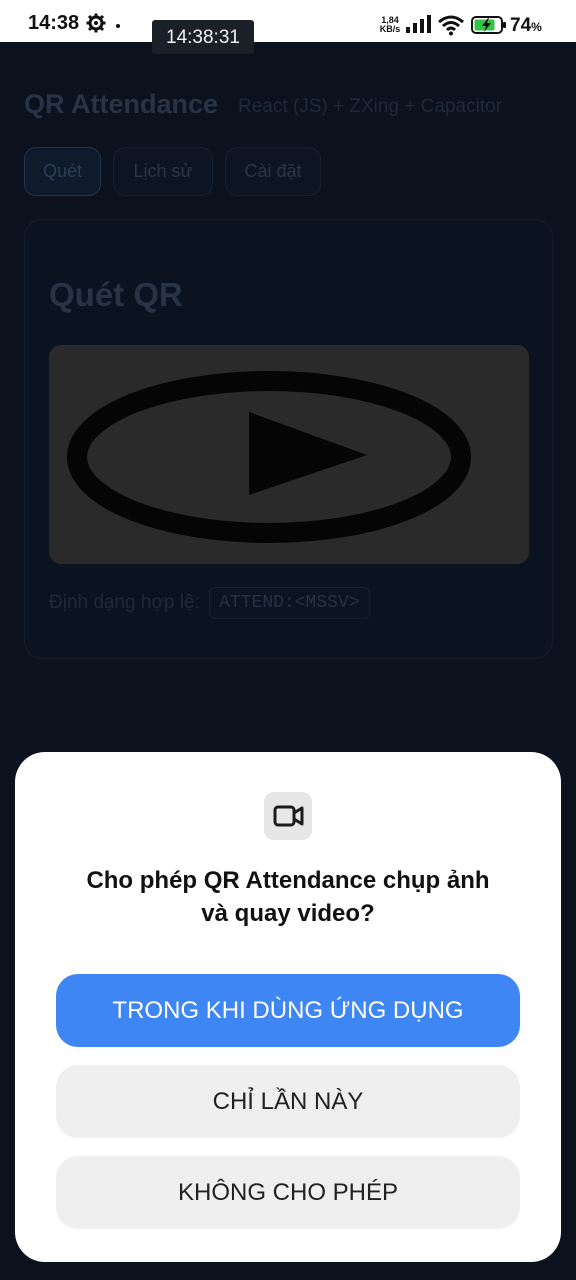 The image size is (576, 1280). Describe the element at coordinates (288, 1010) in the screenshot. I see `allow-while-using-button: TRONG KHI DÙNG ỨNG DỤNG` at that location.